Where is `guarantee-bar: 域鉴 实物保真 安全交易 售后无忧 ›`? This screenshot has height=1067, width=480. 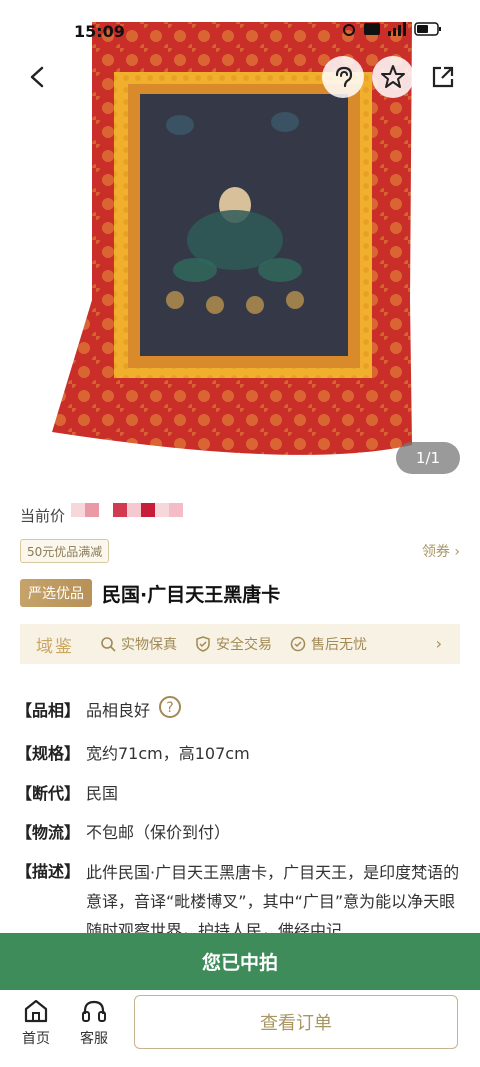 guarantee-bar: 域鉴 实物保真 安全交易 售后无忧 › is located at coordinates (240, 644).